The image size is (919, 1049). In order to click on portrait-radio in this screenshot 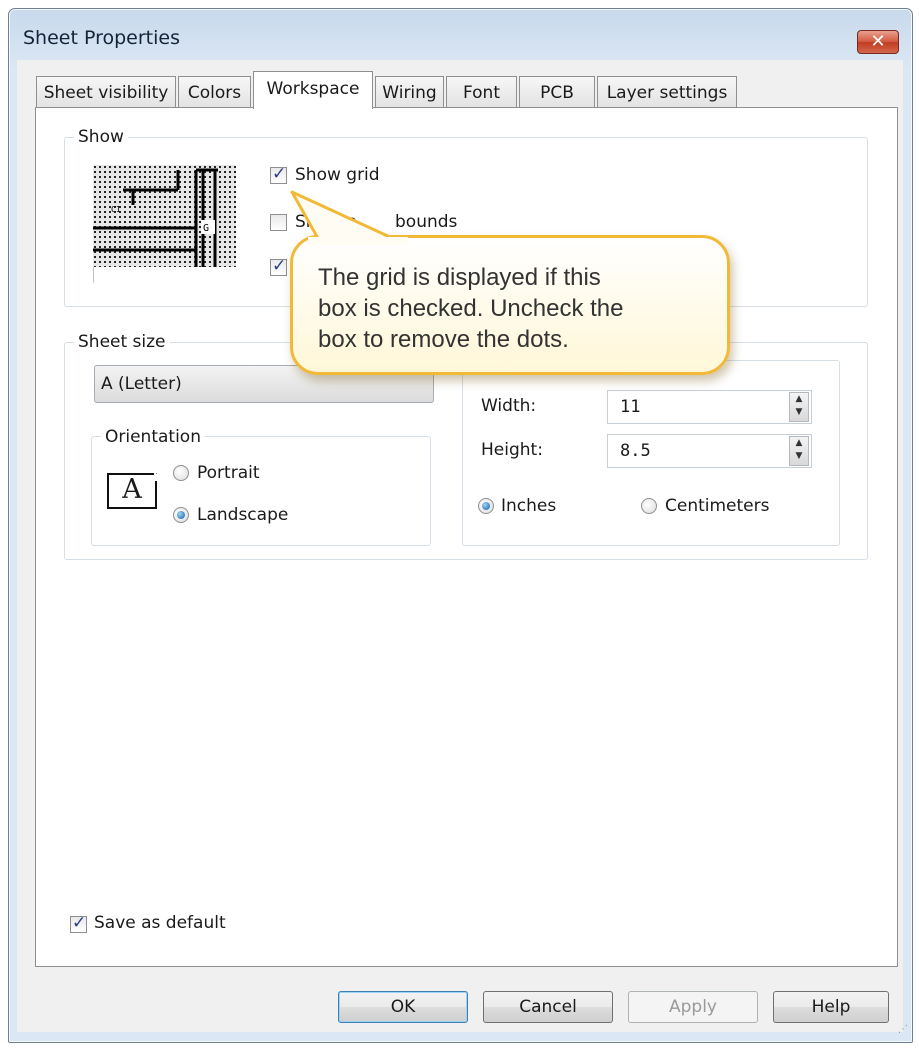, I will do `click(181, 473)`.